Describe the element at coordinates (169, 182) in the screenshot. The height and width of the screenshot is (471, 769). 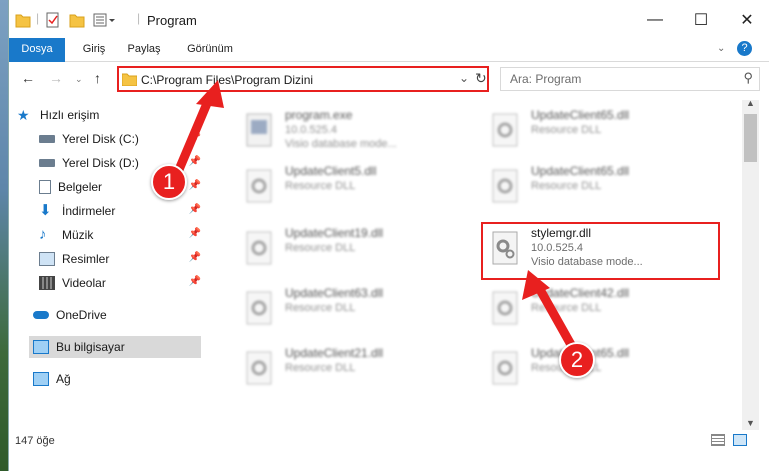
I see `callout-1: 1` at that location.